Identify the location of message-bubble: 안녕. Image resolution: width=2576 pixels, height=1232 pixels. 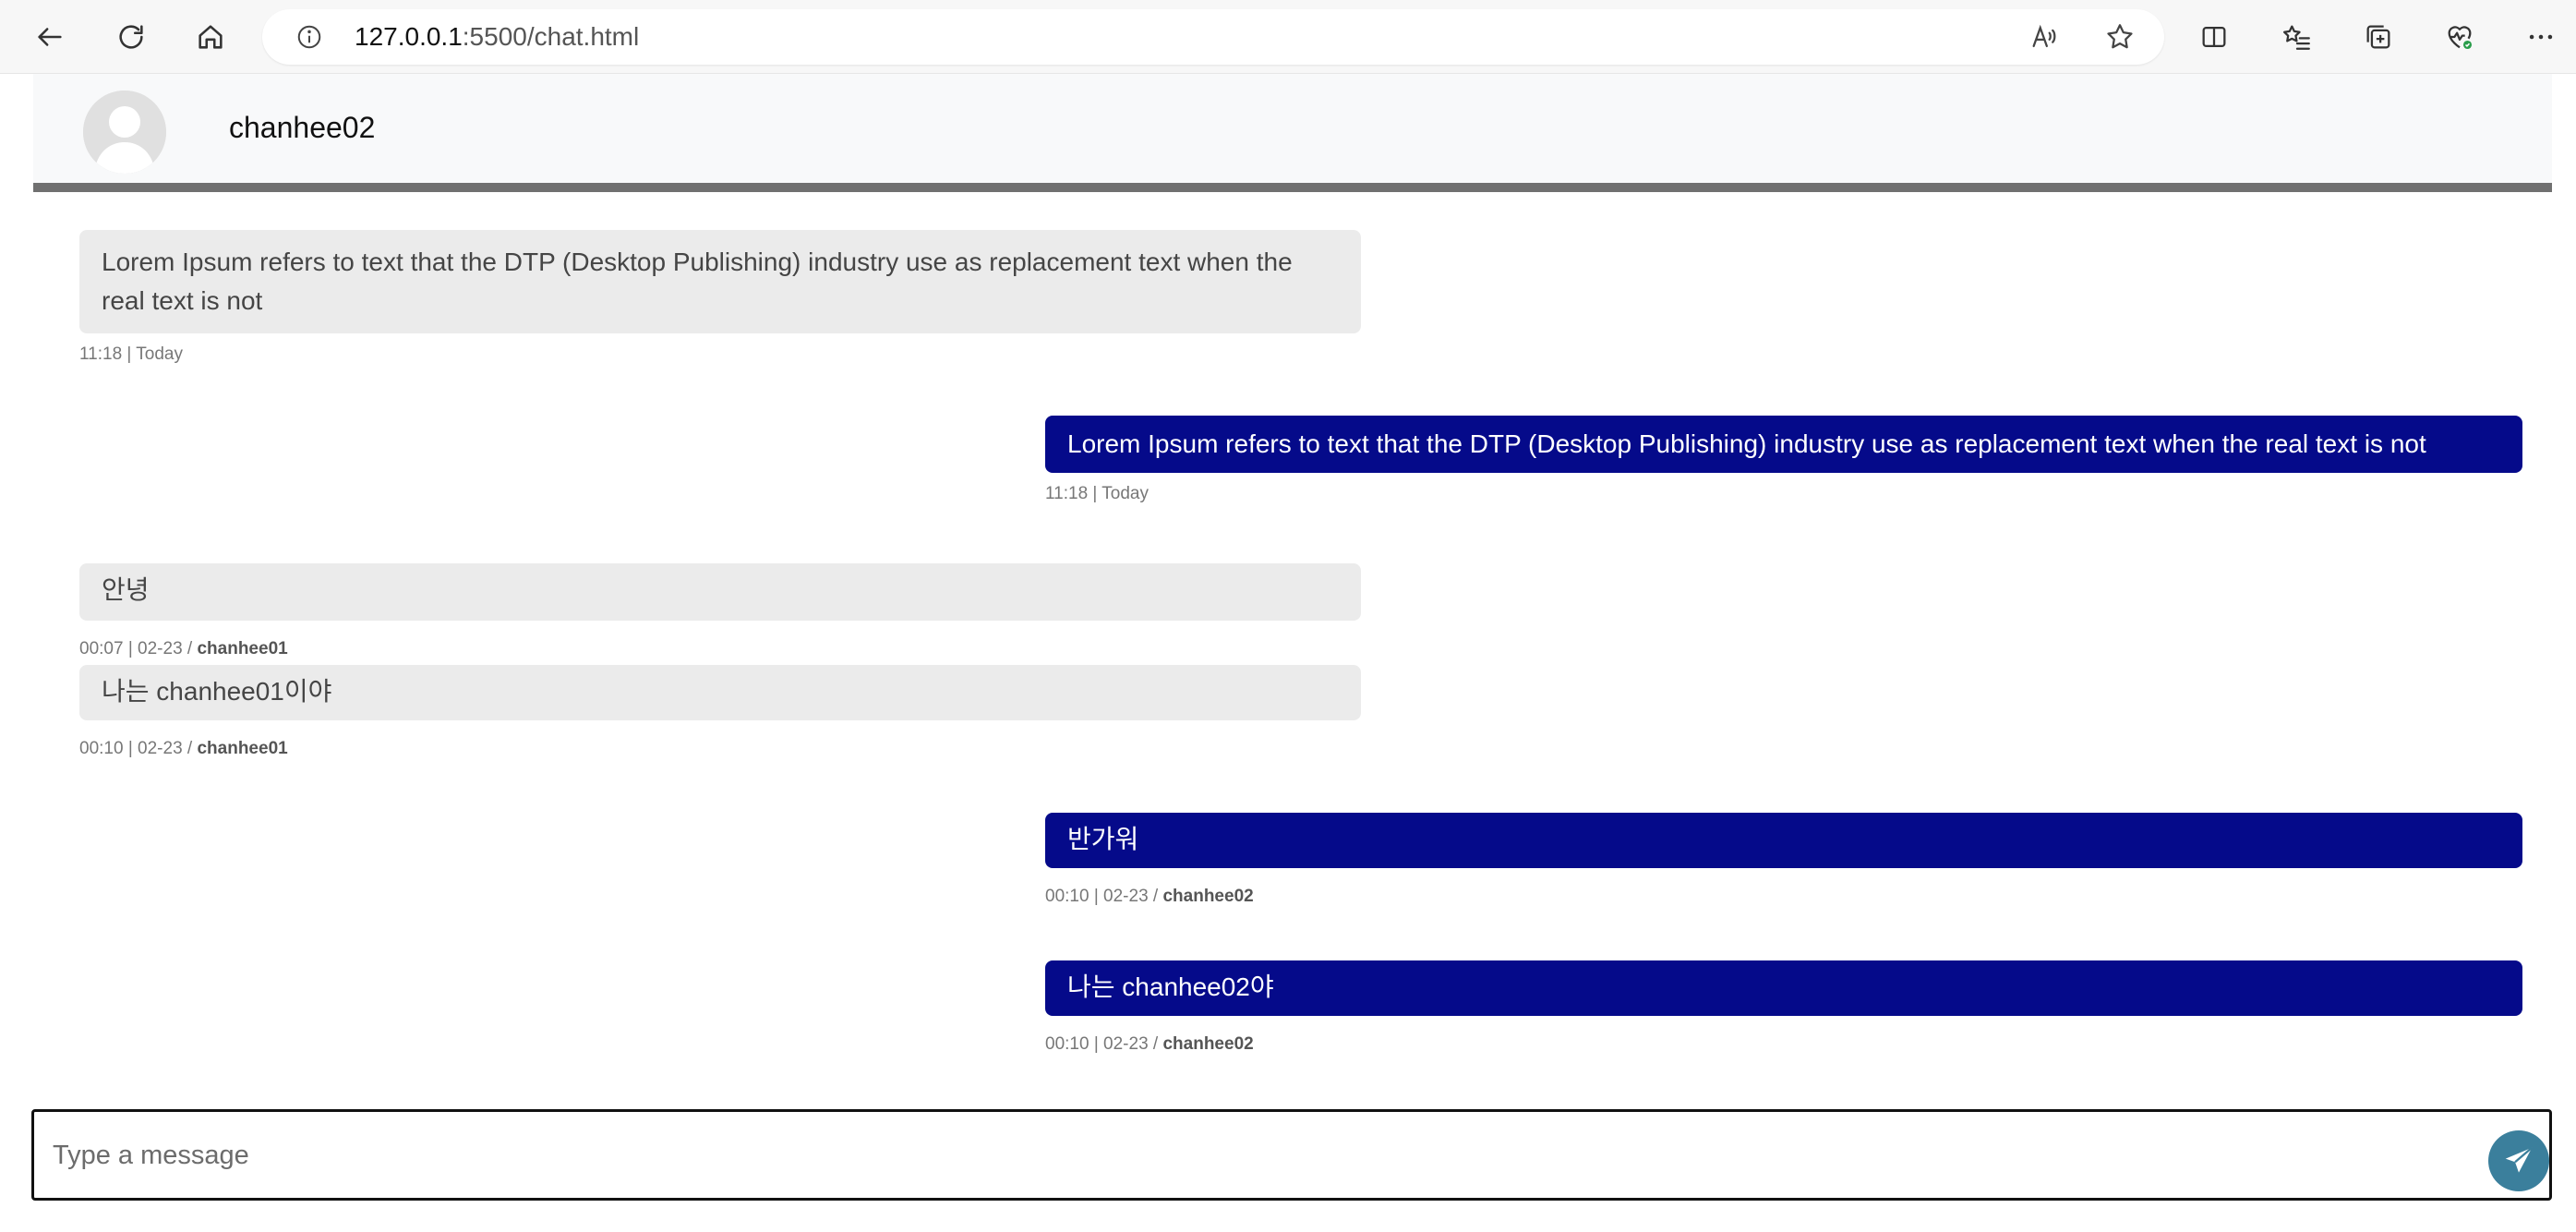
(720, 592).